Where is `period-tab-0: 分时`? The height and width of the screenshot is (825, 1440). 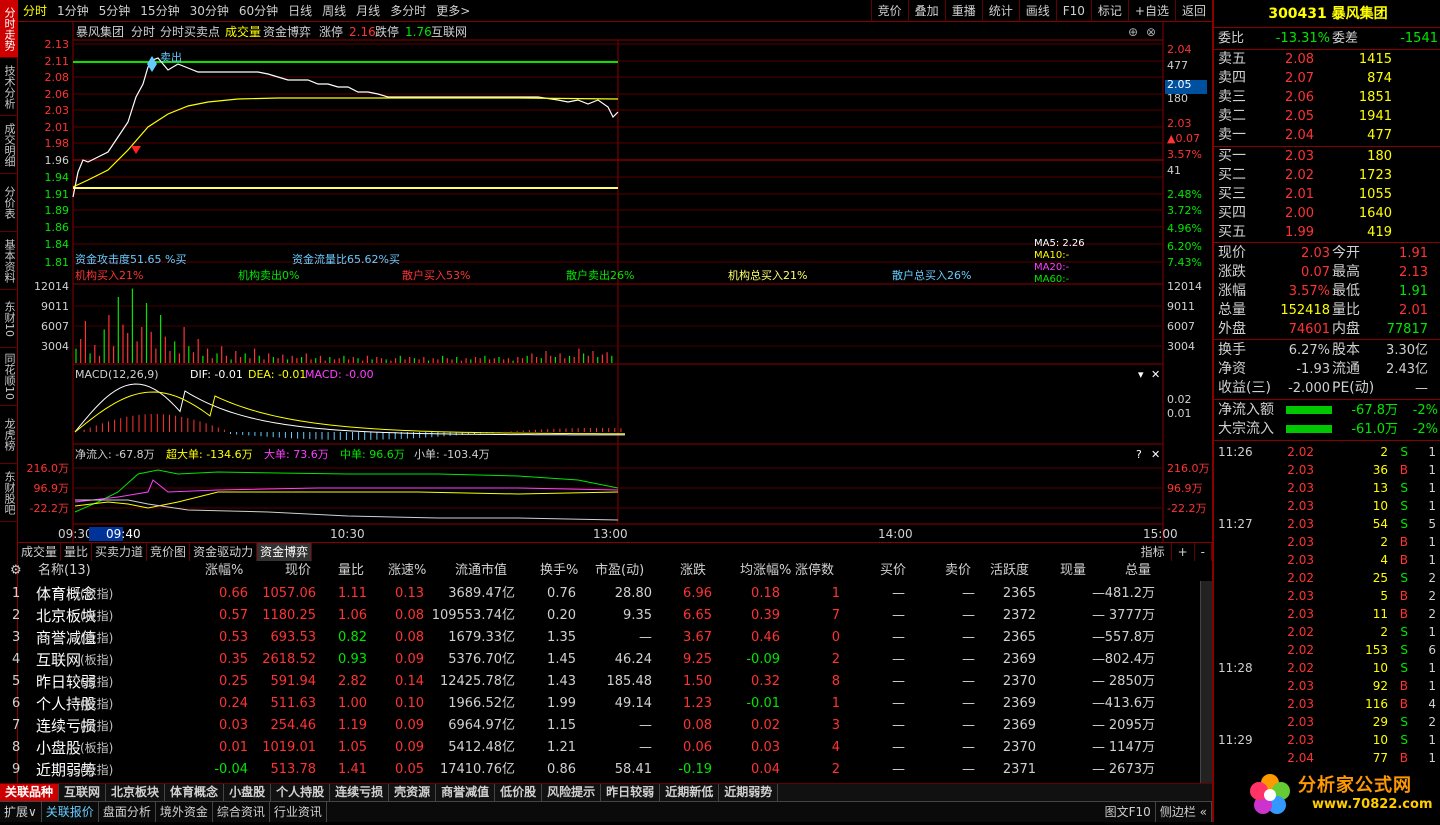
period-tab-0: 分时 is located at coordinates (35, 11).